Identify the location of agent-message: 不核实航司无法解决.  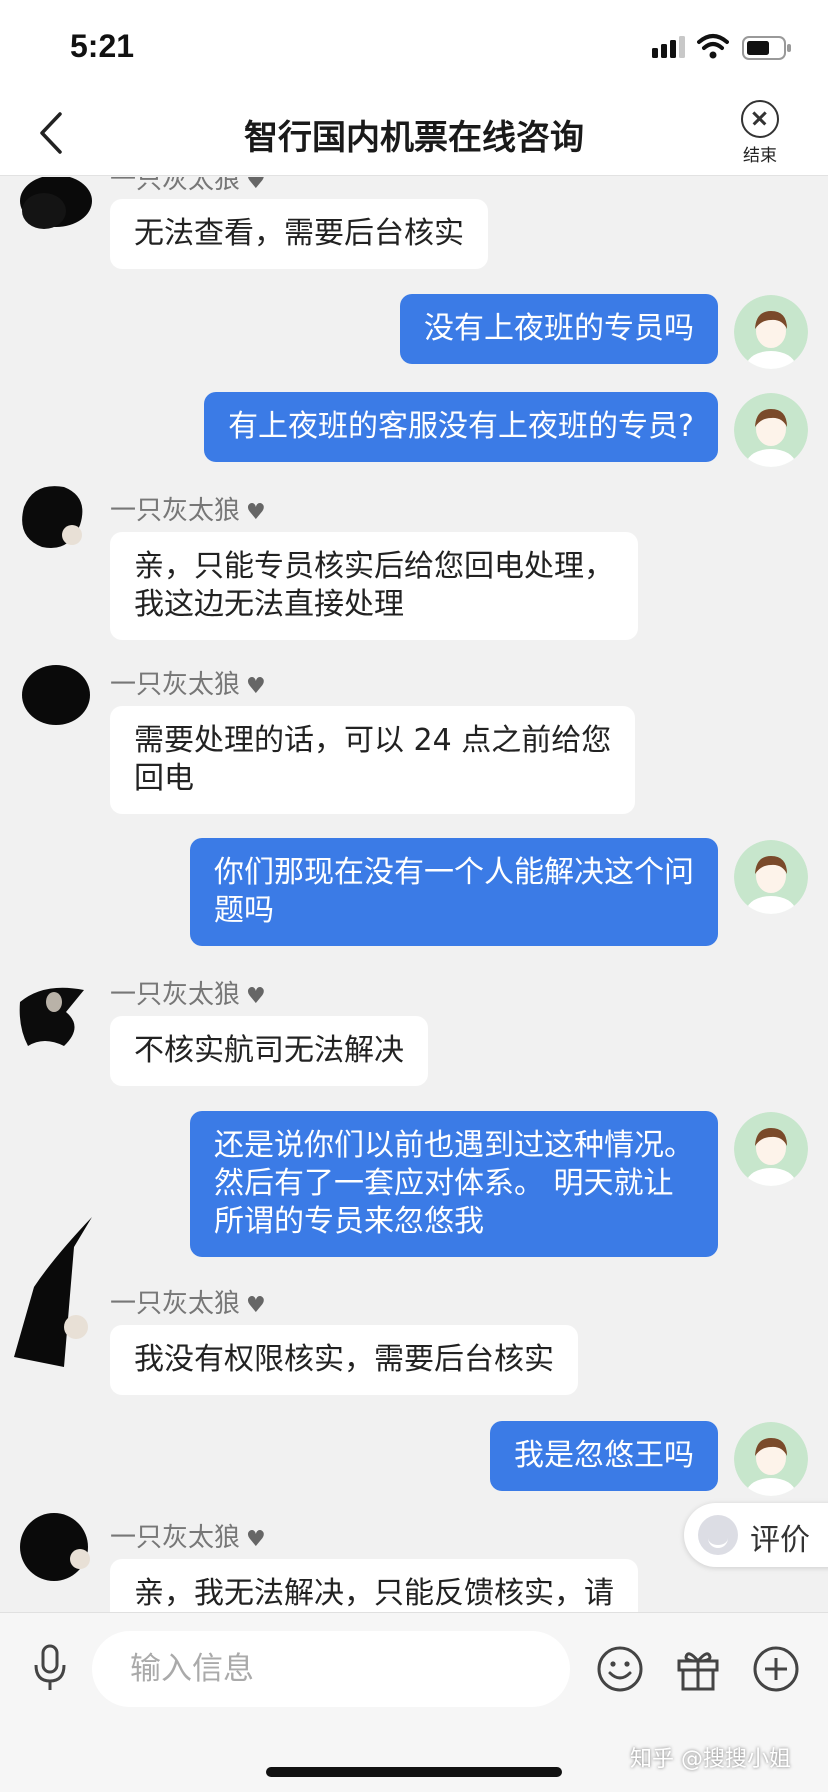
(269, 1051).